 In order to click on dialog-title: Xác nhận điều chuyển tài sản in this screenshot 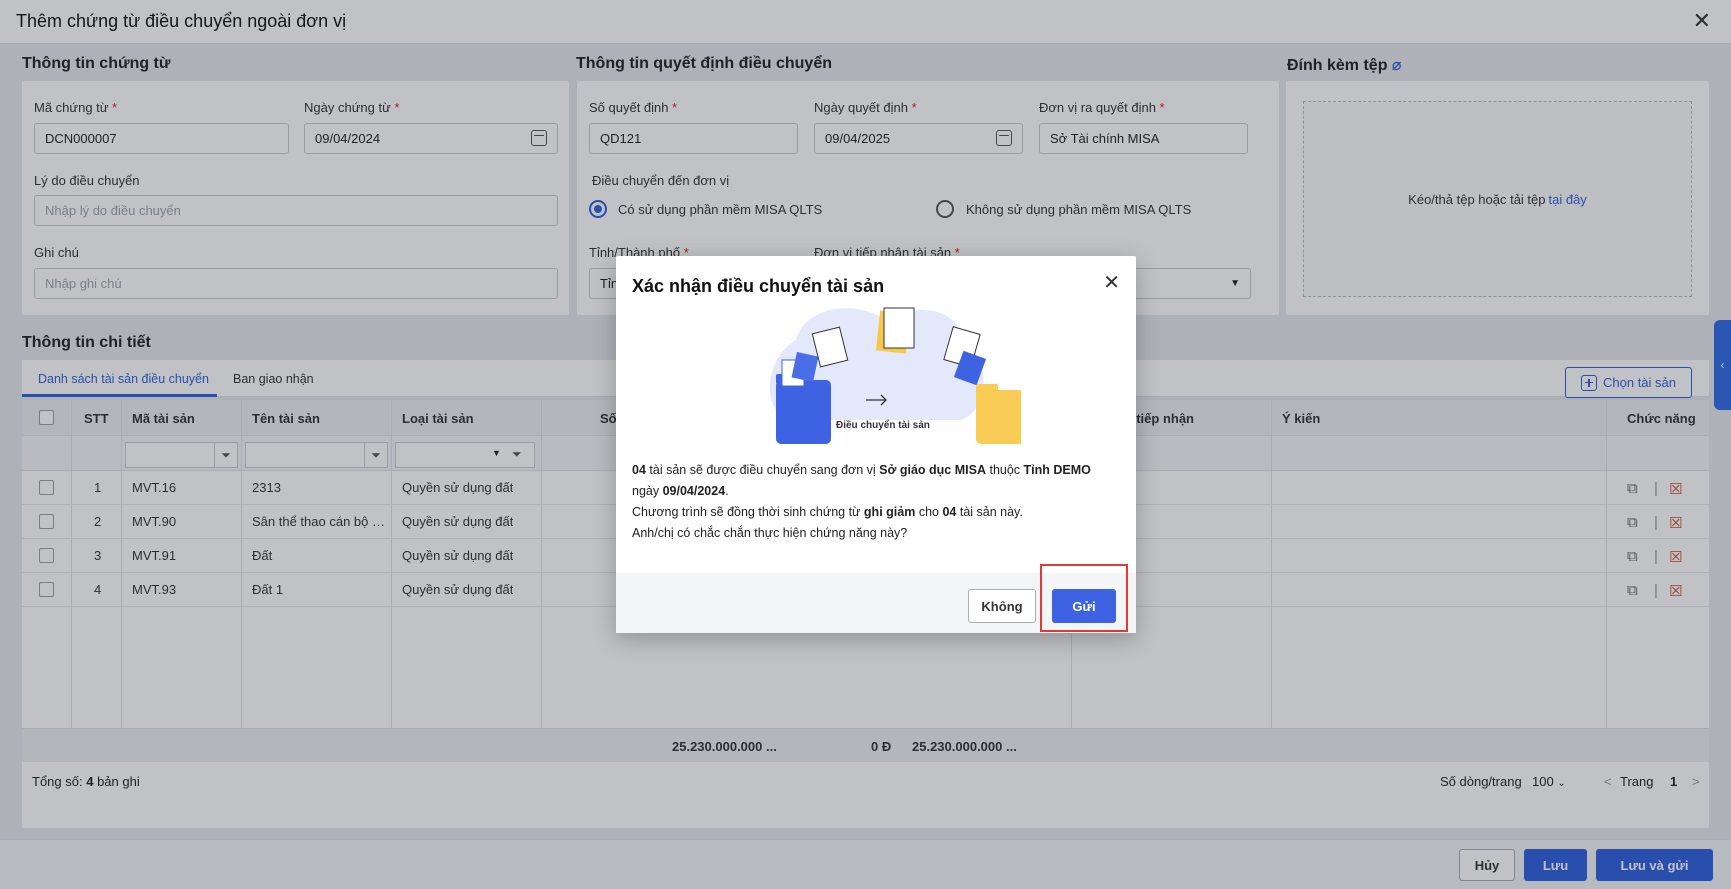, I will do `click(758, 286)`.